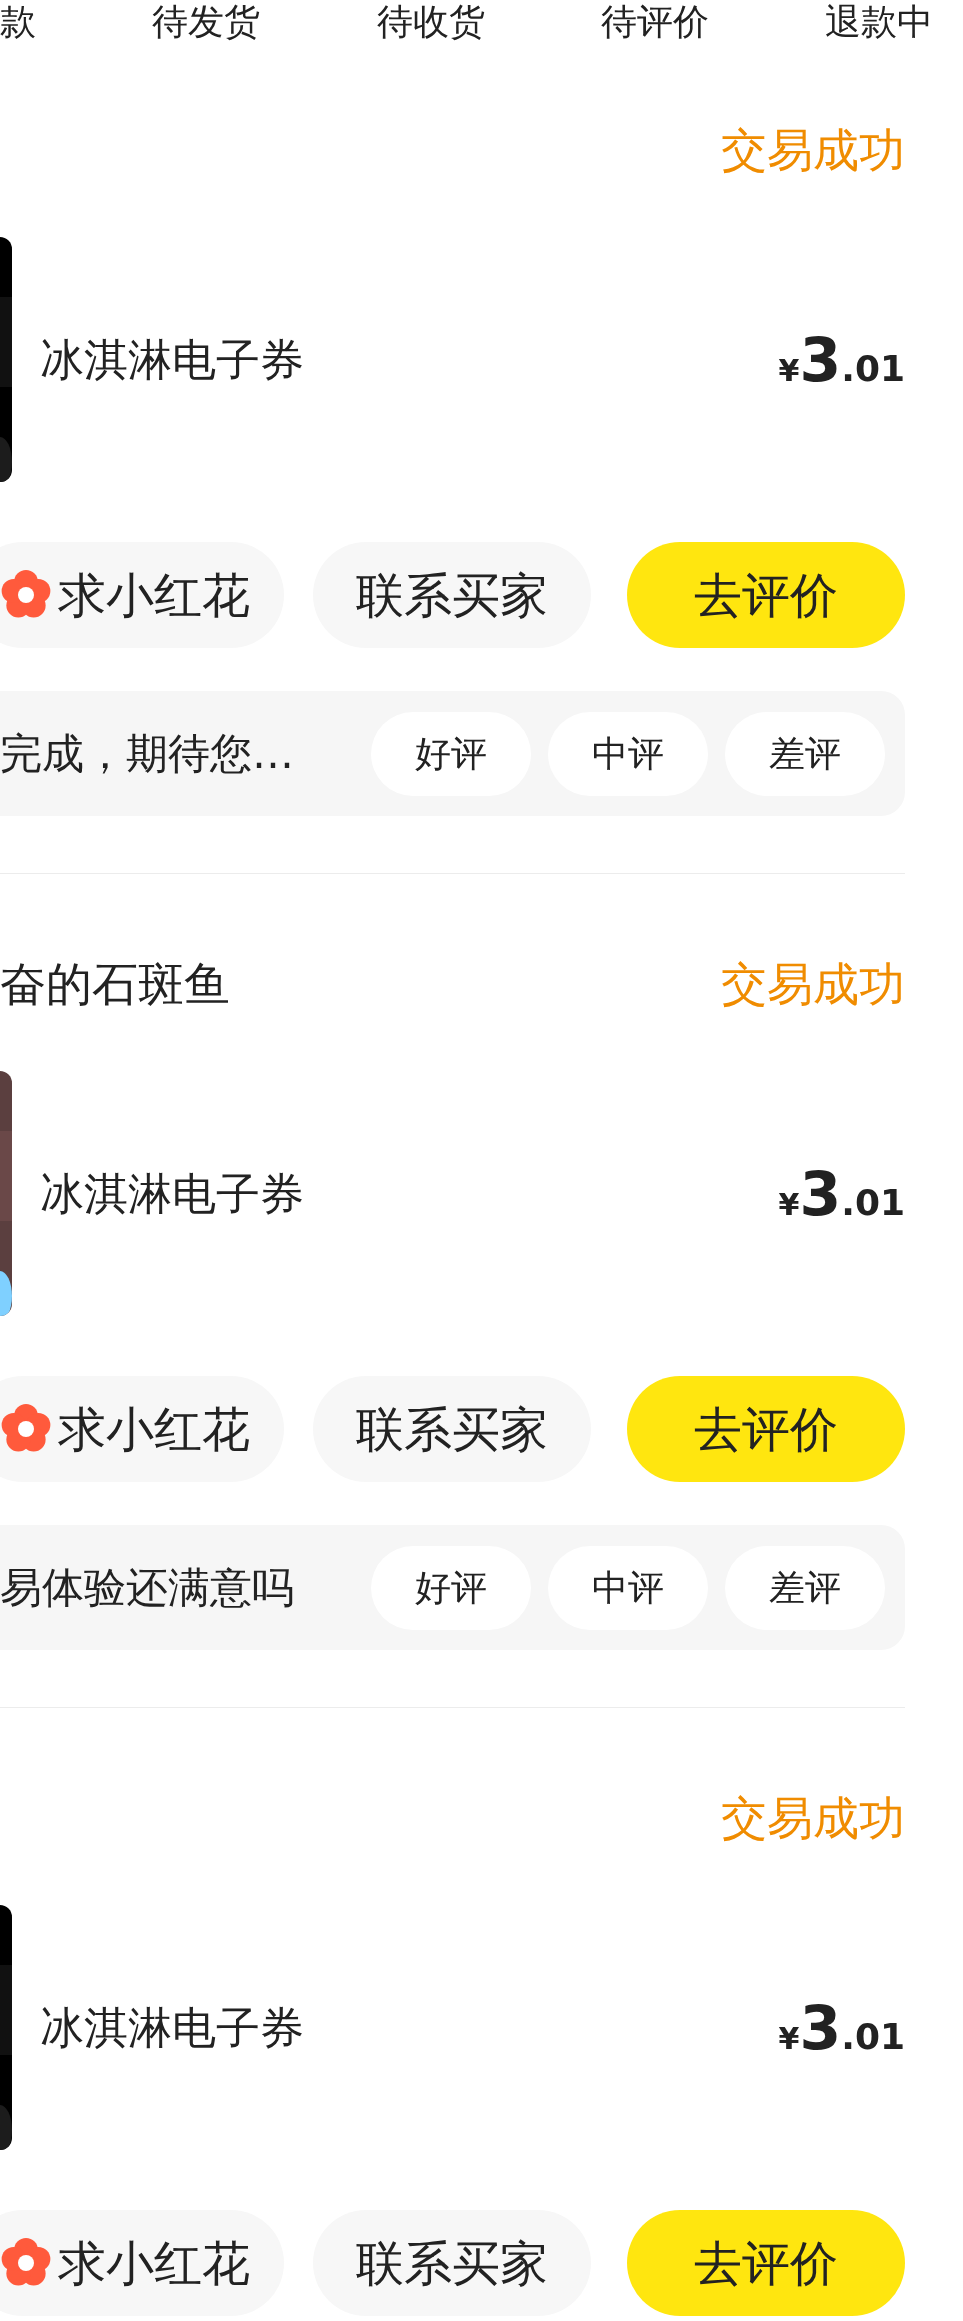  Describe the element at coordinates (147, 1588) in the screenshot. I see `review-prompt: 易体验还满意吗` at that location.